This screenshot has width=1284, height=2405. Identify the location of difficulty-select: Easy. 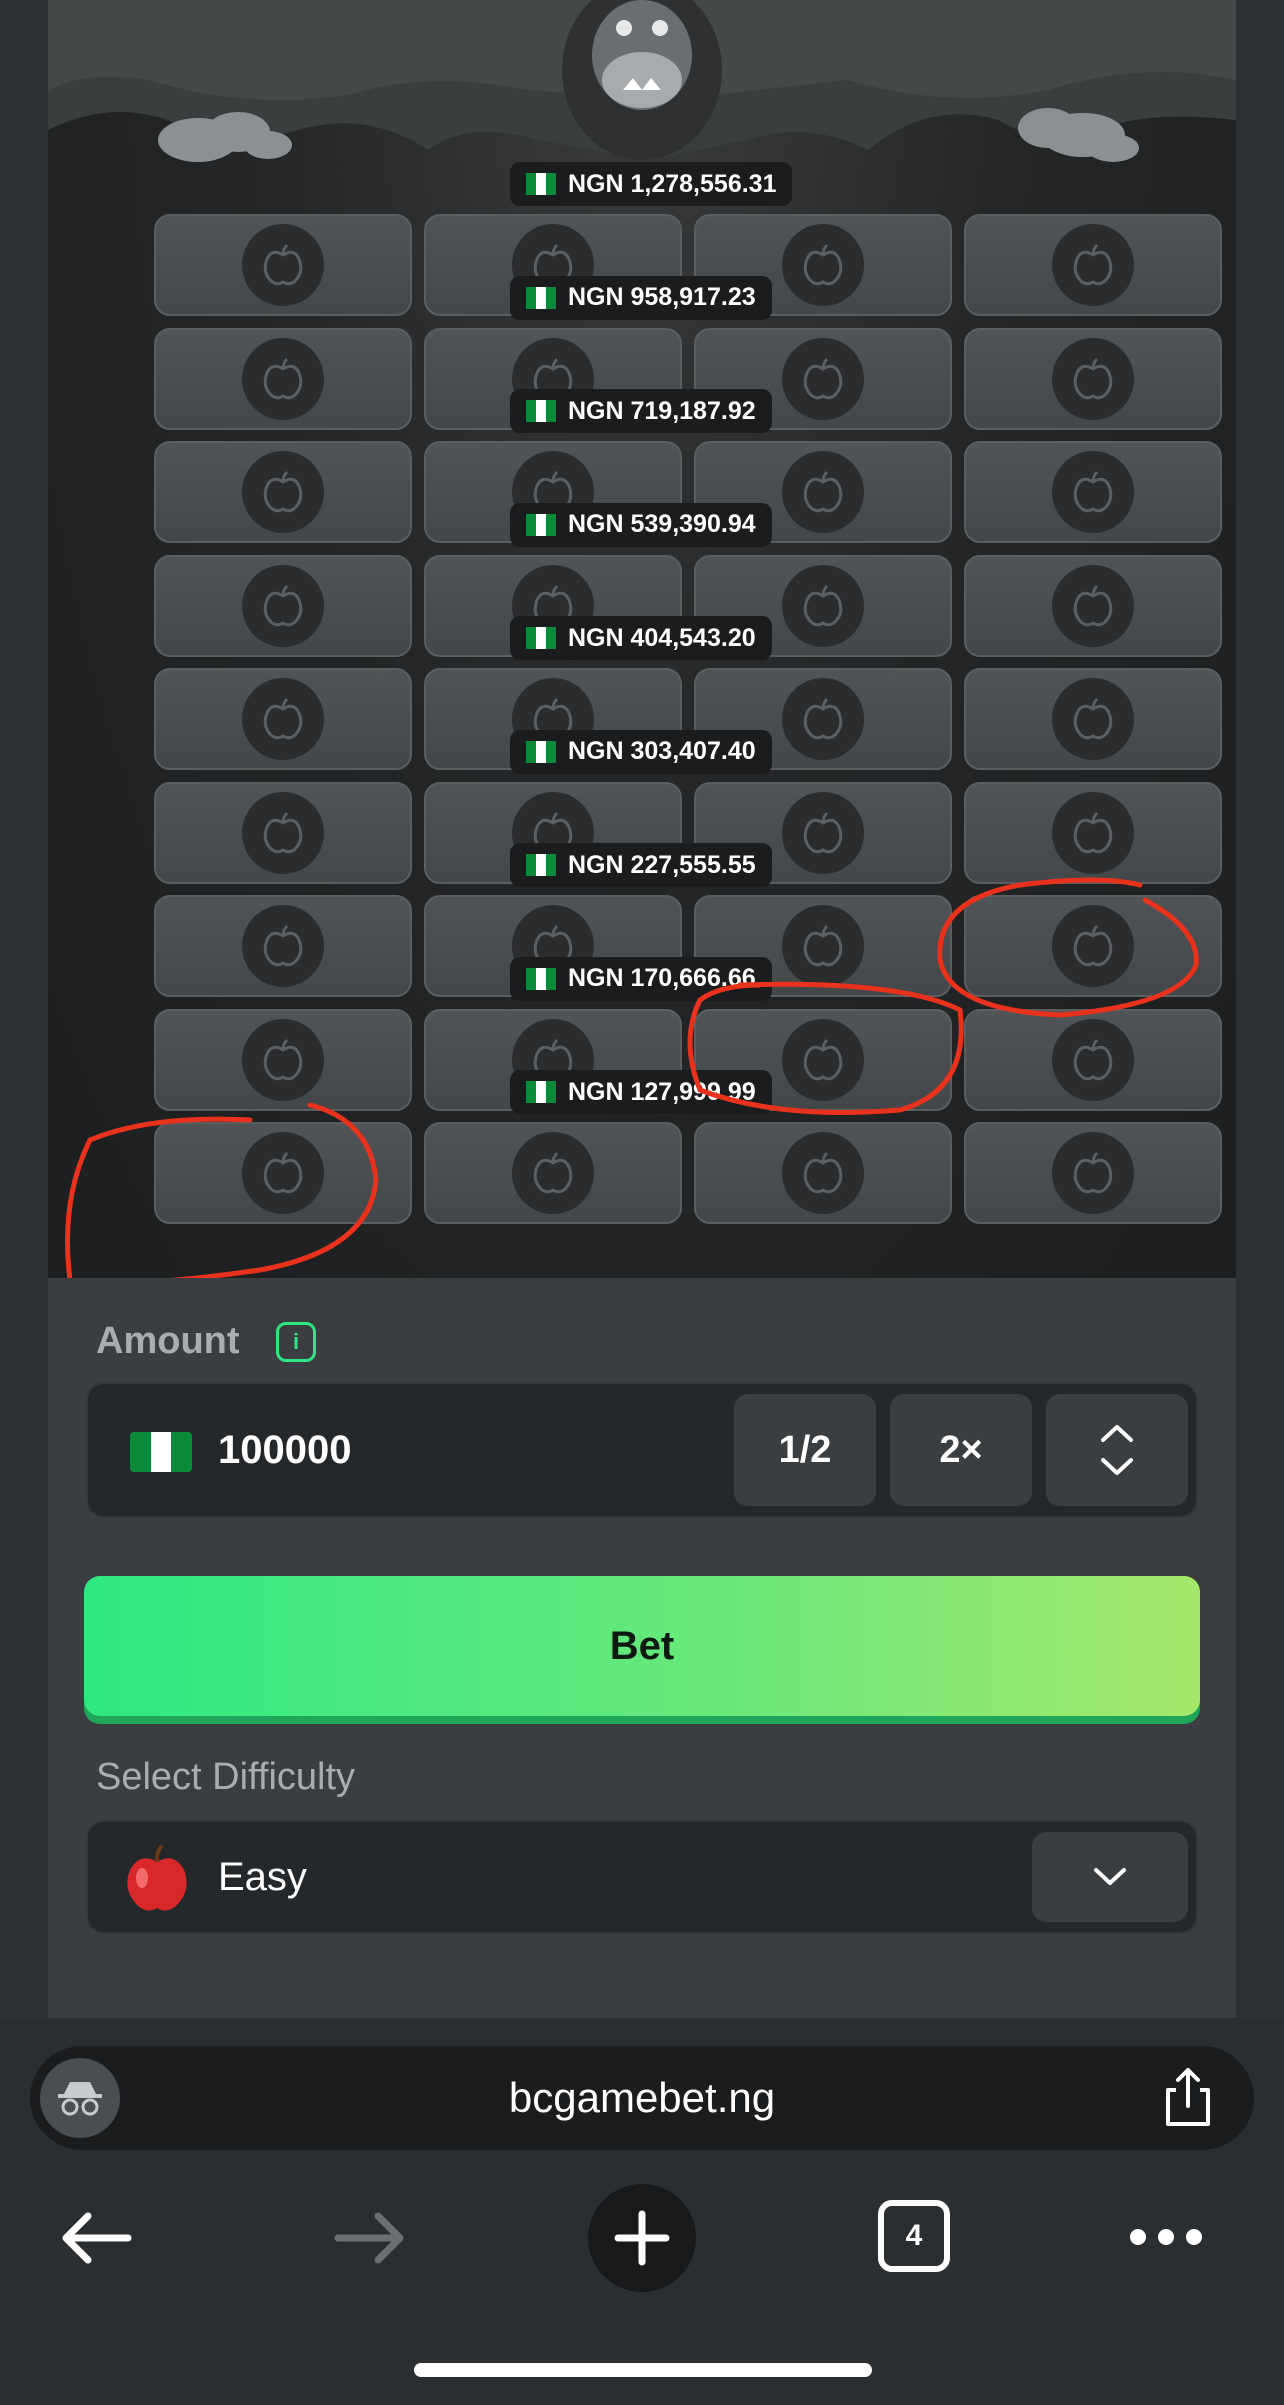
(642, 1877).